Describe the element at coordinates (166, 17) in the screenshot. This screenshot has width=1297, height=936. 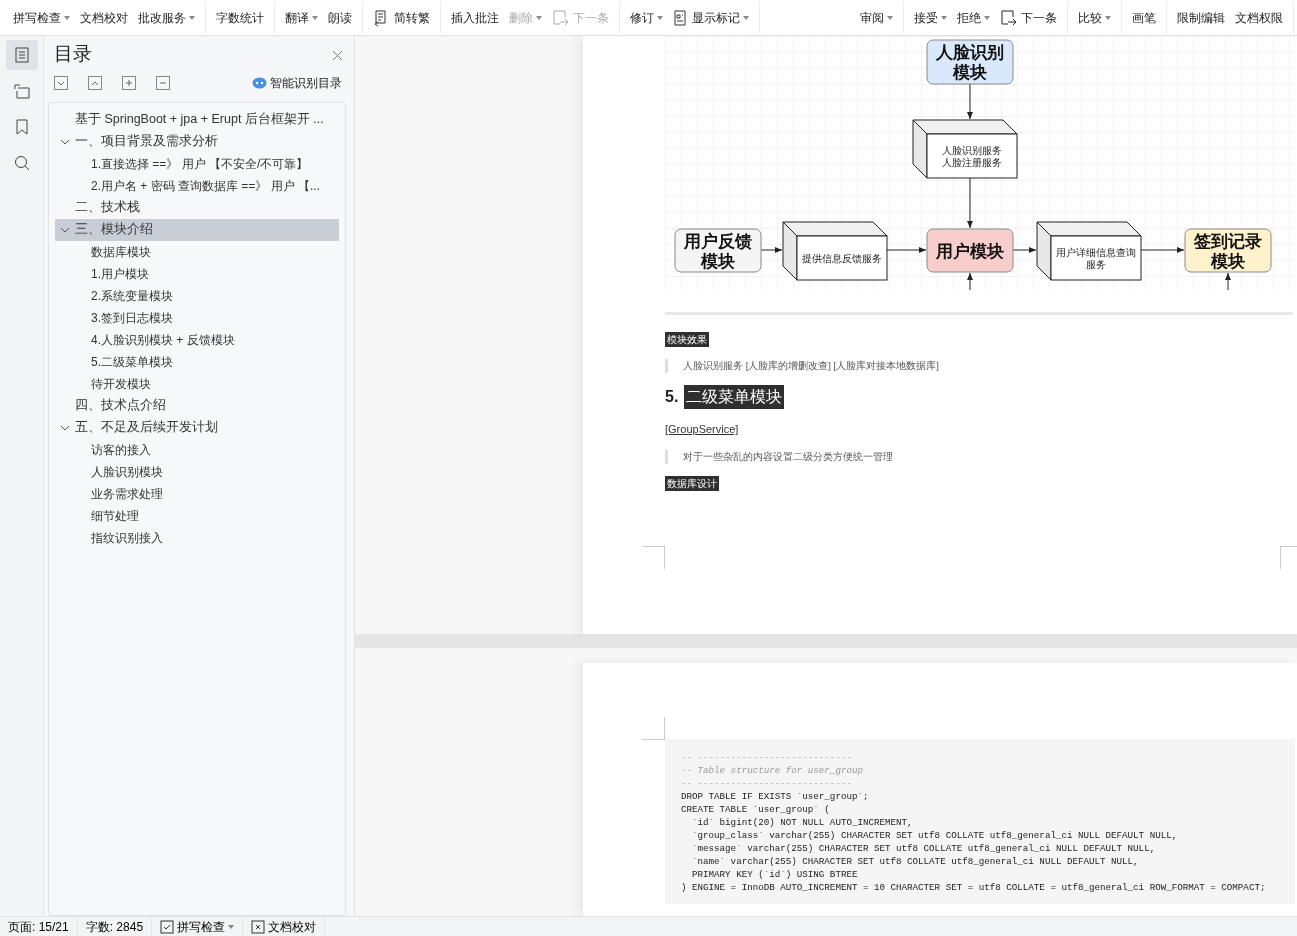
I see `toolbar-button: 批改服务` at that location.